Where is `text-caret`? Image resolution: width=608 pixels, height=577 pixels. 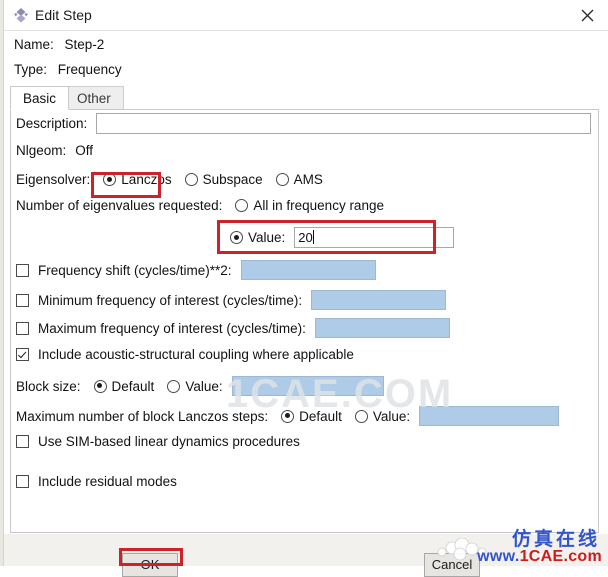
text-caret is located at coordinates (313, 237).